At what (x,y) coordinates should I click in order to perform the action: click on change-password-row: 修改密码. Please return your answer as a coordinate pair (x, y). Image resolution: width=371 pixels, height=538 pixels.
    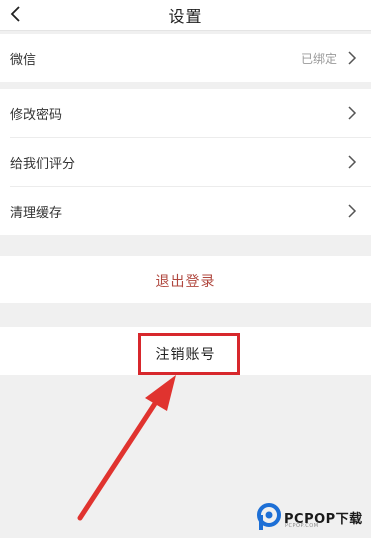
    Looking at the image, I should click on (185, 113).